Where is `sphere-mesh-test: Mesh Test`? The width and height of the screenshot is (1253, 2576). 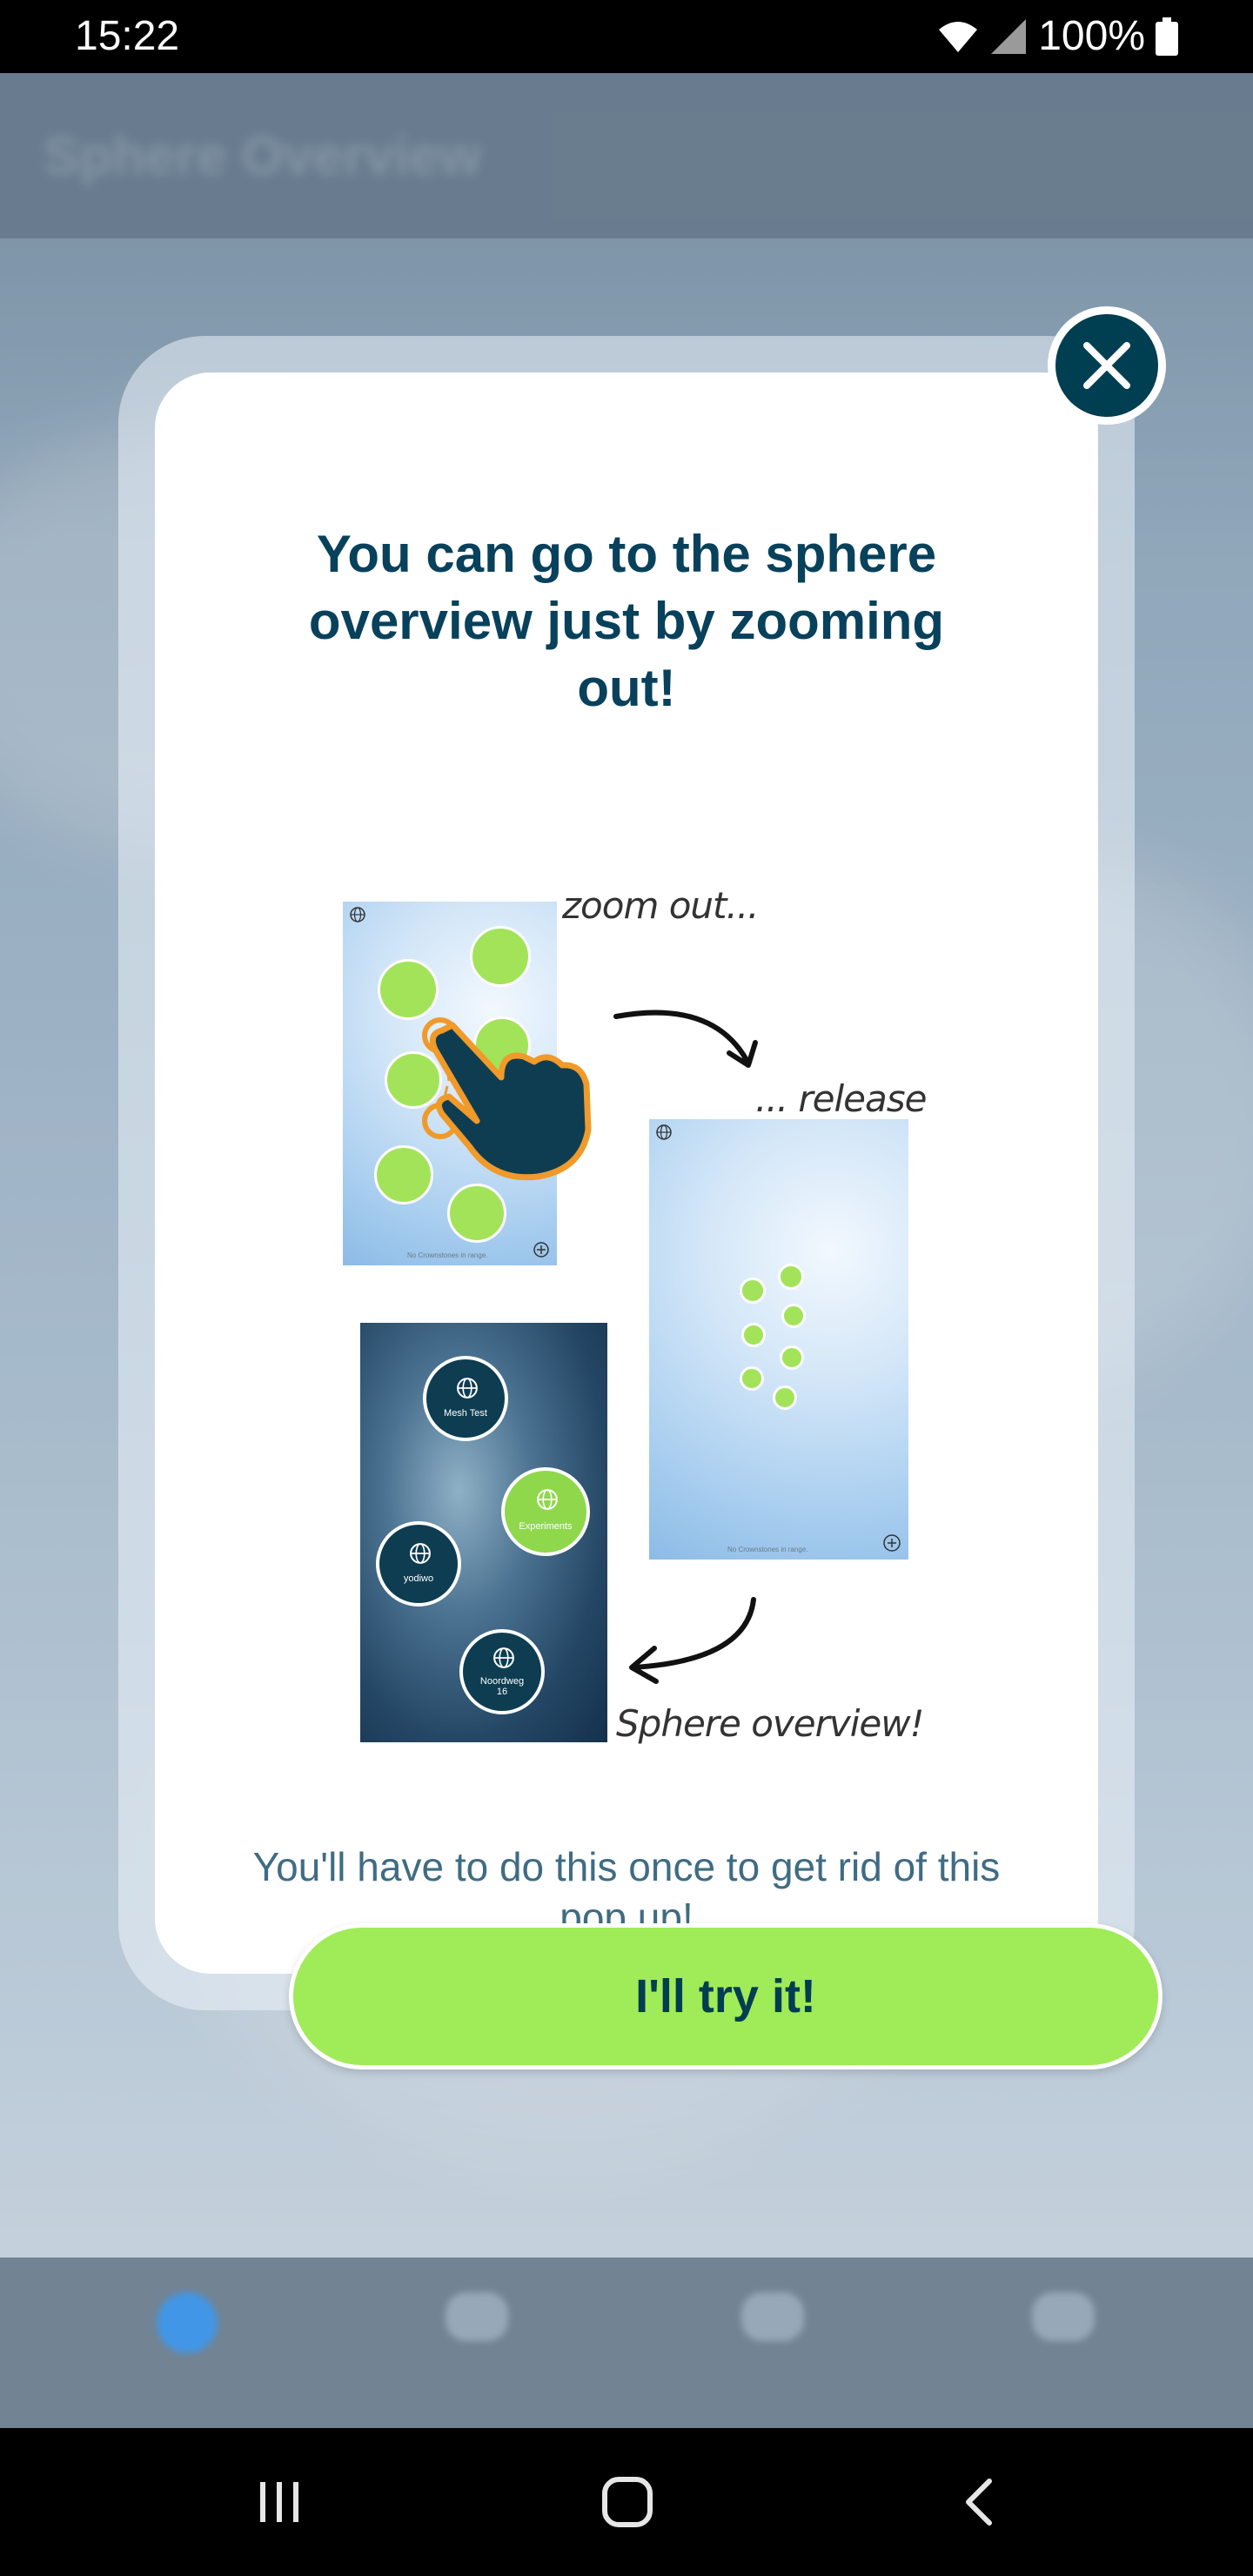 sphere-mesh-test: Mesh Test is located at coordinates (465, 1398).